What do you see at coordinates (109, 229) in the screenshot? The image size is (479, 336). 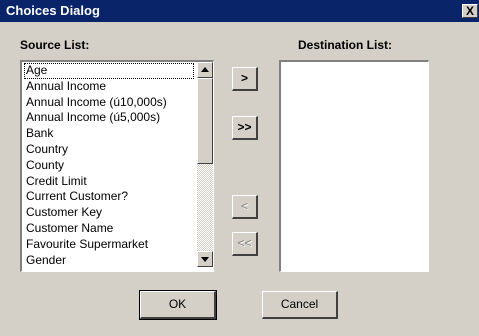 I see `source-list-item: Customer Name` at bounding box center [109, 229].